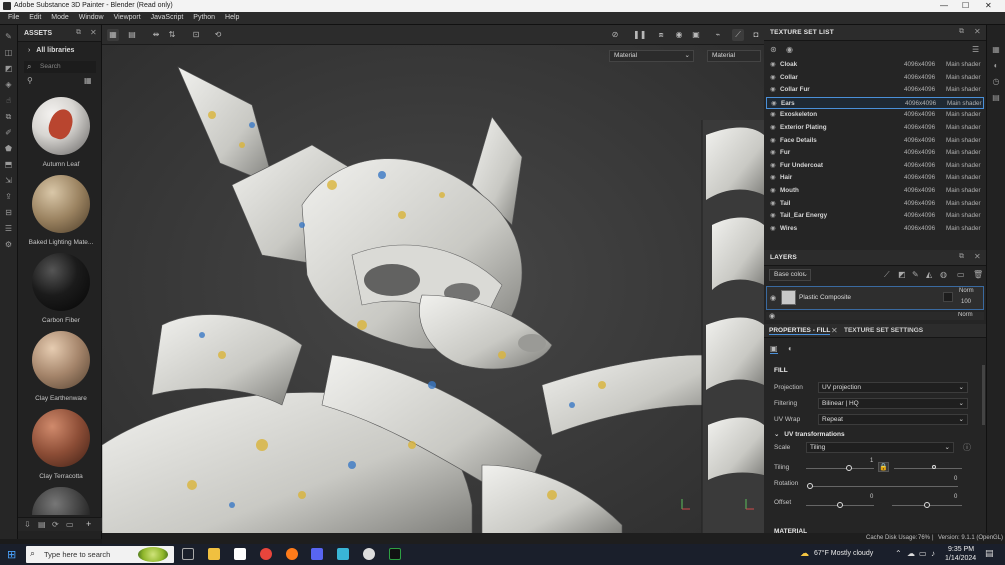  Describe the element at coordinates (875, 115) in the screenshot. I see `texture-set-row: ◉ Exoskeleton 4096x4096 Main shader` at that location.